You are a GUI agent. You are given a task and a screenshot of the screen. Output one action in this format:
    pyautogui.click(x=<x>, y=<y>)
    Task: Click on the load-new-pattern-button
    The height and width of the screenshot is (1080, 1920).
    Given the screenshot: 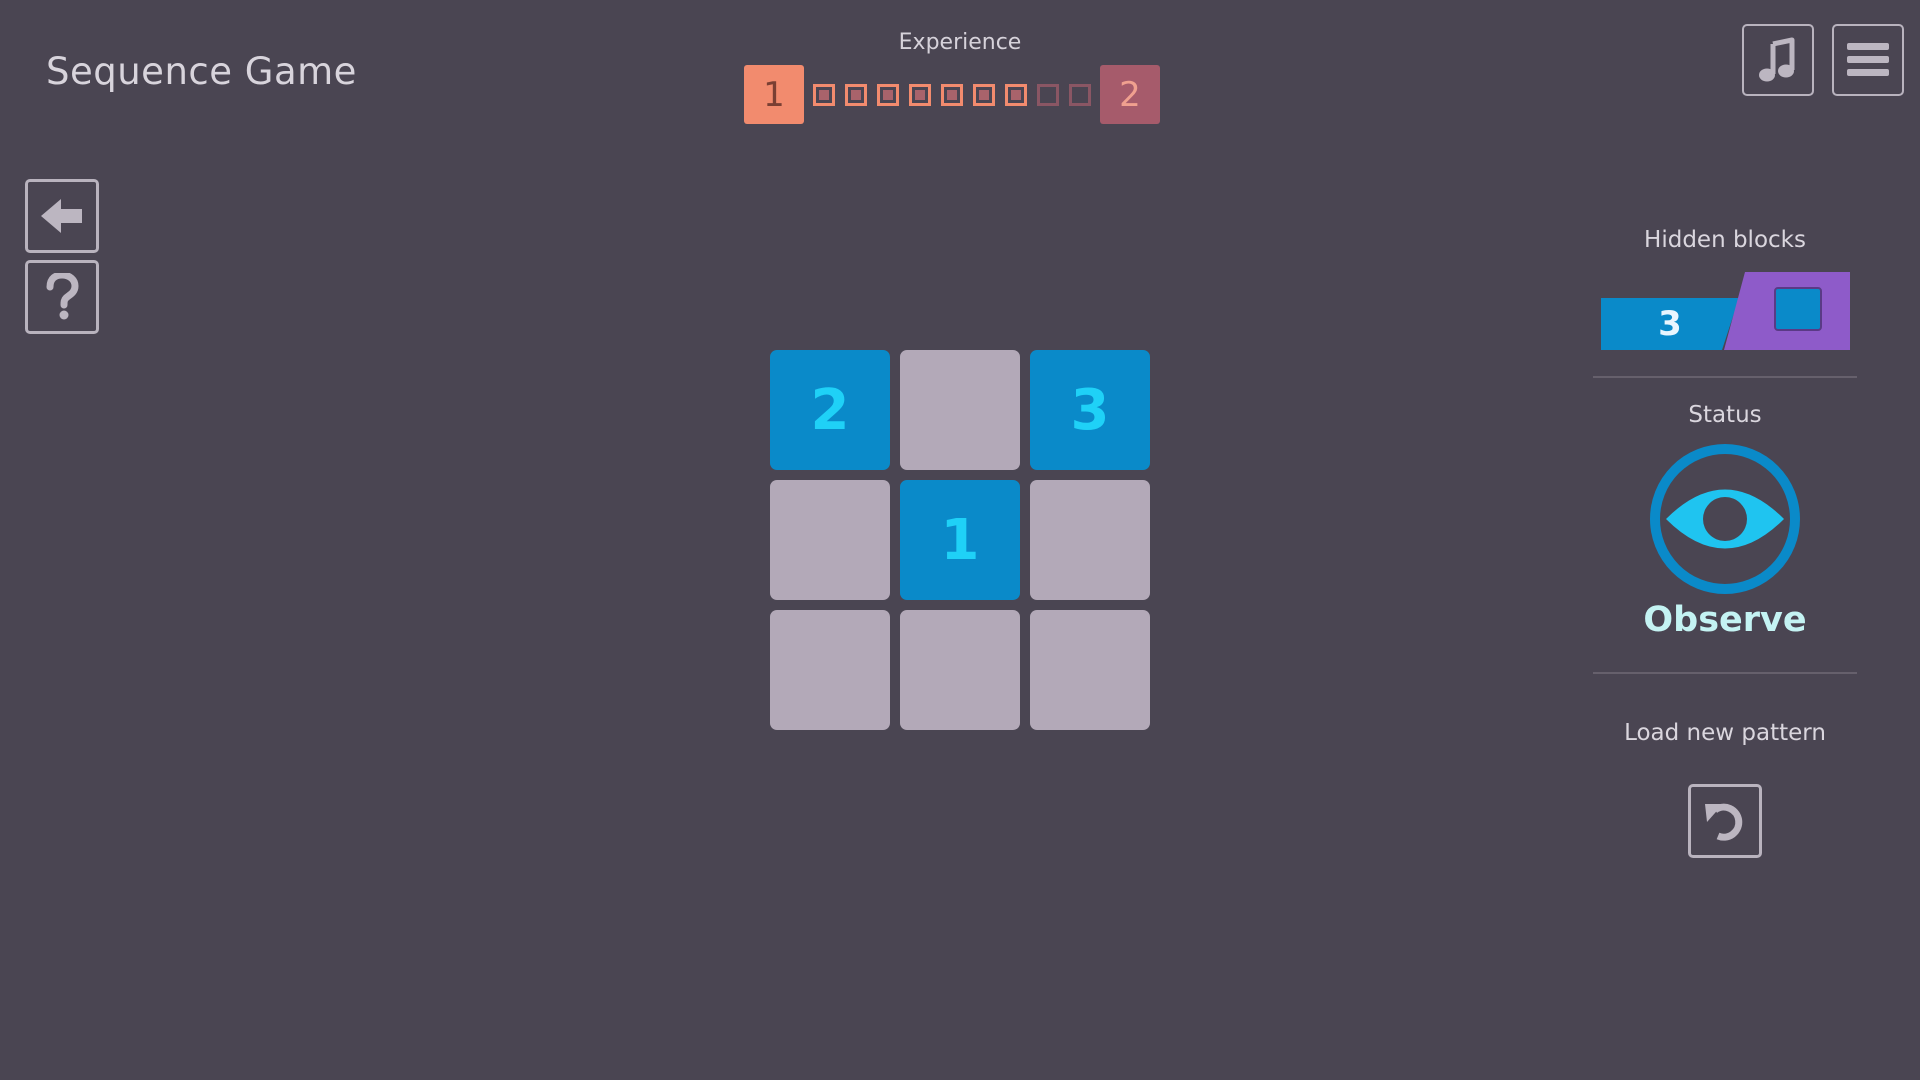 What is the action you would take?
    pyautogui.click(x=1725, y=821)
    